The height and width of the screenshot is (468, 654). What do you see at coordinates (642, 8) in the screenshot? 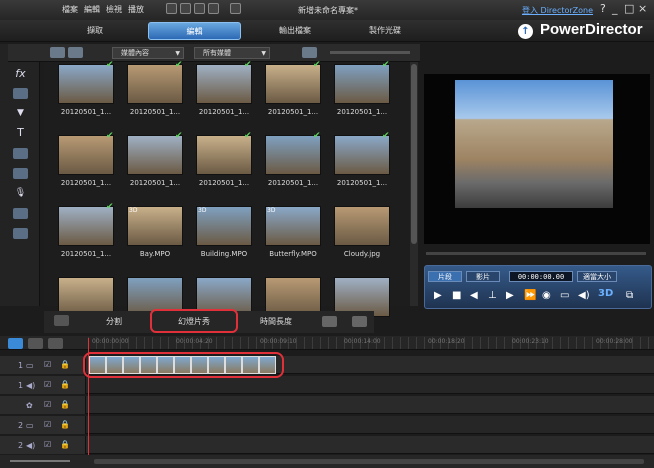
I see `close-icon: ×` at bounding box center [642, 8].